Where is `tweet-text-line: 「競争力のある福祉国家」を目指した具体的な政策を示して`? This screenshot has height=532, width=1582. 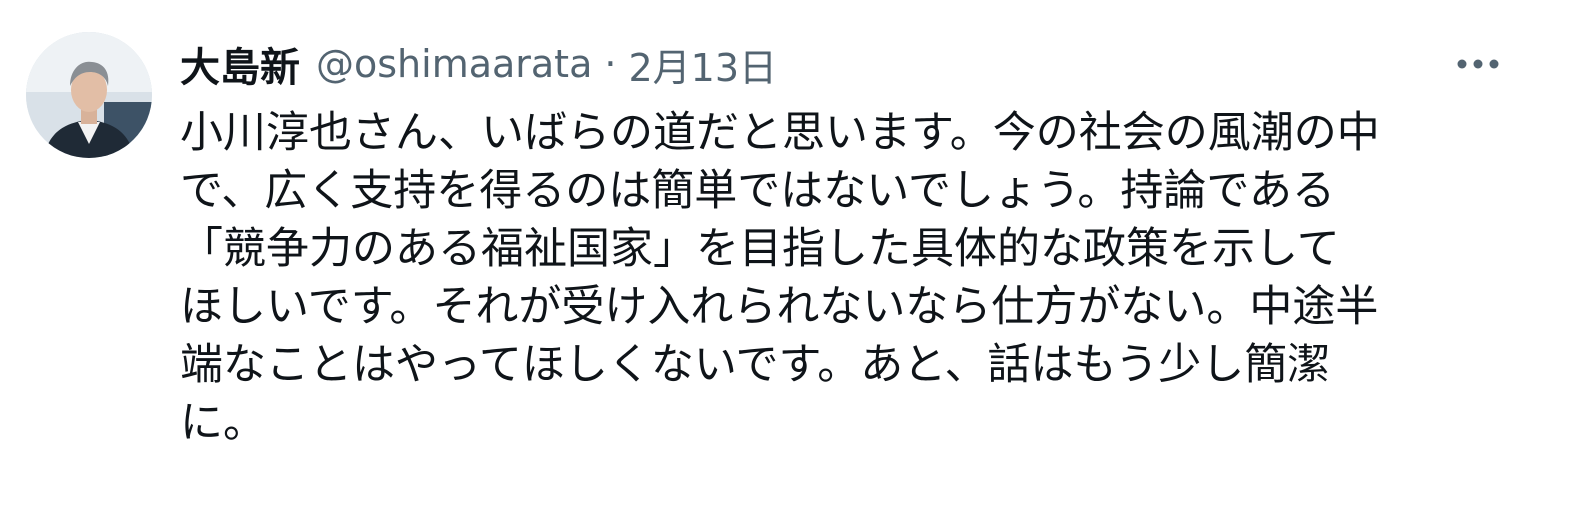
tweet-text-line: 「競争力のある福祉国家」を目指した具体的な政策を示して is located at coordinates (760, 249).